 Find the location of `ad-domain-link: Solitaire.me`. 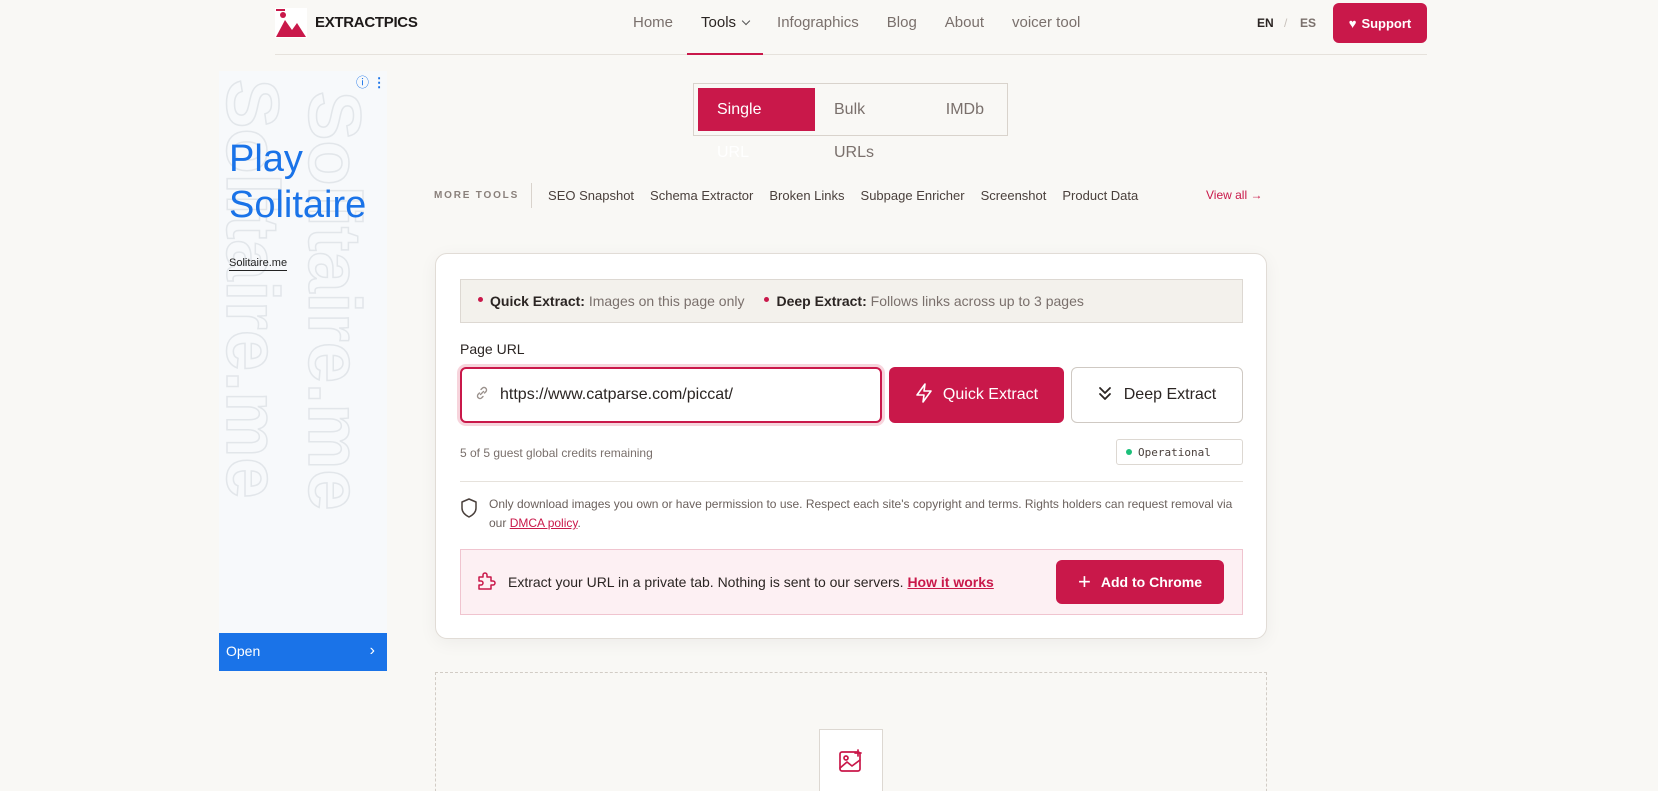

ad-domain-link: Solitaire.me is located at coordinates (258, 264).